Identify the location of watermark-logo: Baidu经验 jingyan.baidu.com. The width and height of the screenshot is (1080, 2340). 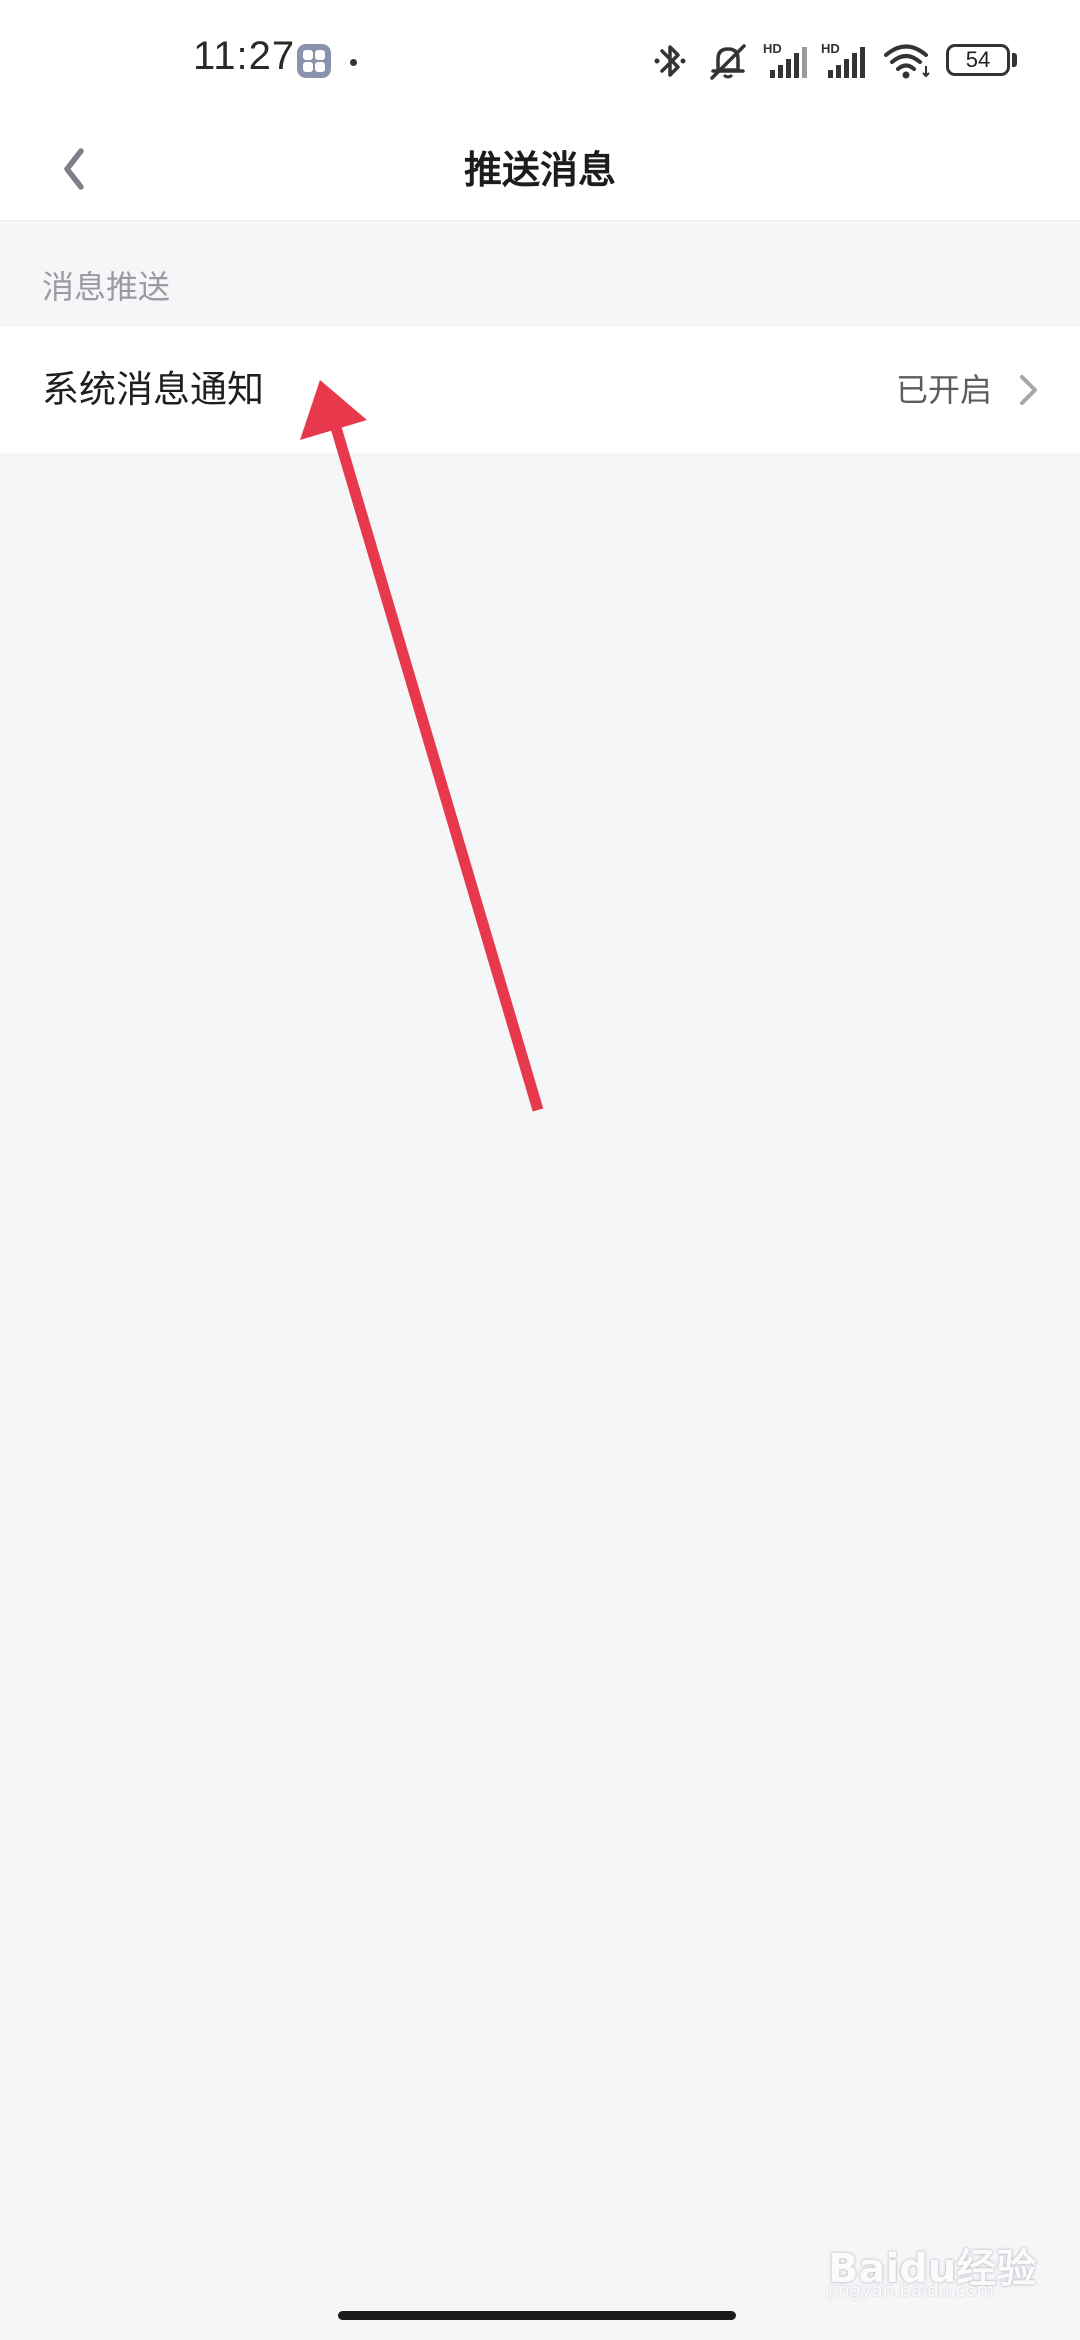
(932, 2268).